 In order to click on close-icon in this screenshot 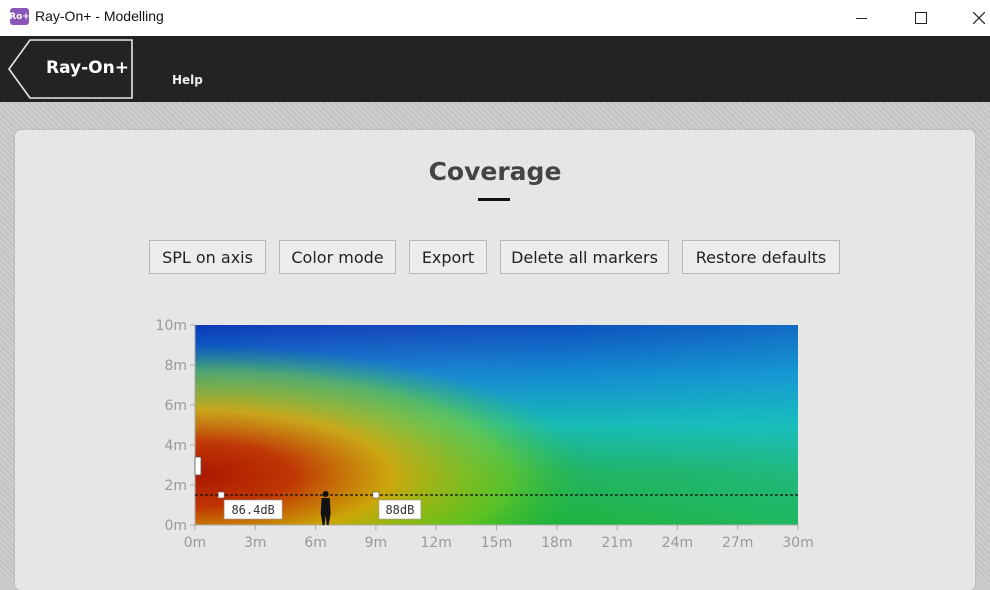, I will do `click(979, 18)`.